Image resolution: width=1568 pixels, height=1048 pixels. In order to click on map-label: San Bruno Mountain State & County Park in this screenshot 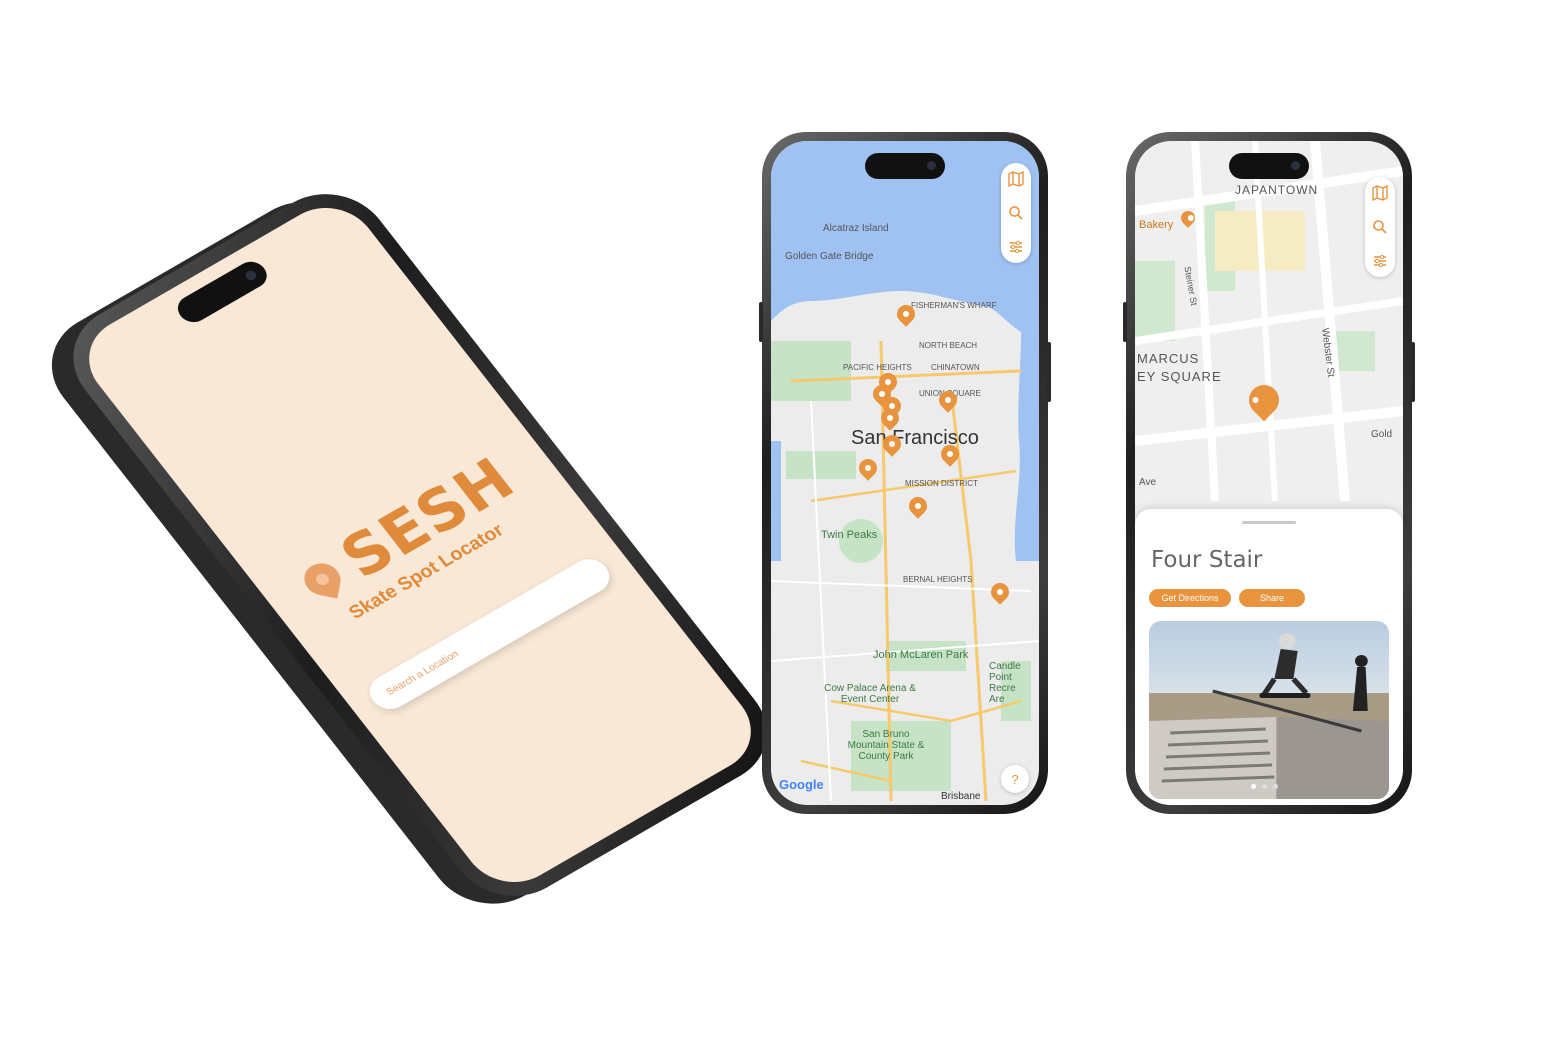, I will do `click(886, 745)`.